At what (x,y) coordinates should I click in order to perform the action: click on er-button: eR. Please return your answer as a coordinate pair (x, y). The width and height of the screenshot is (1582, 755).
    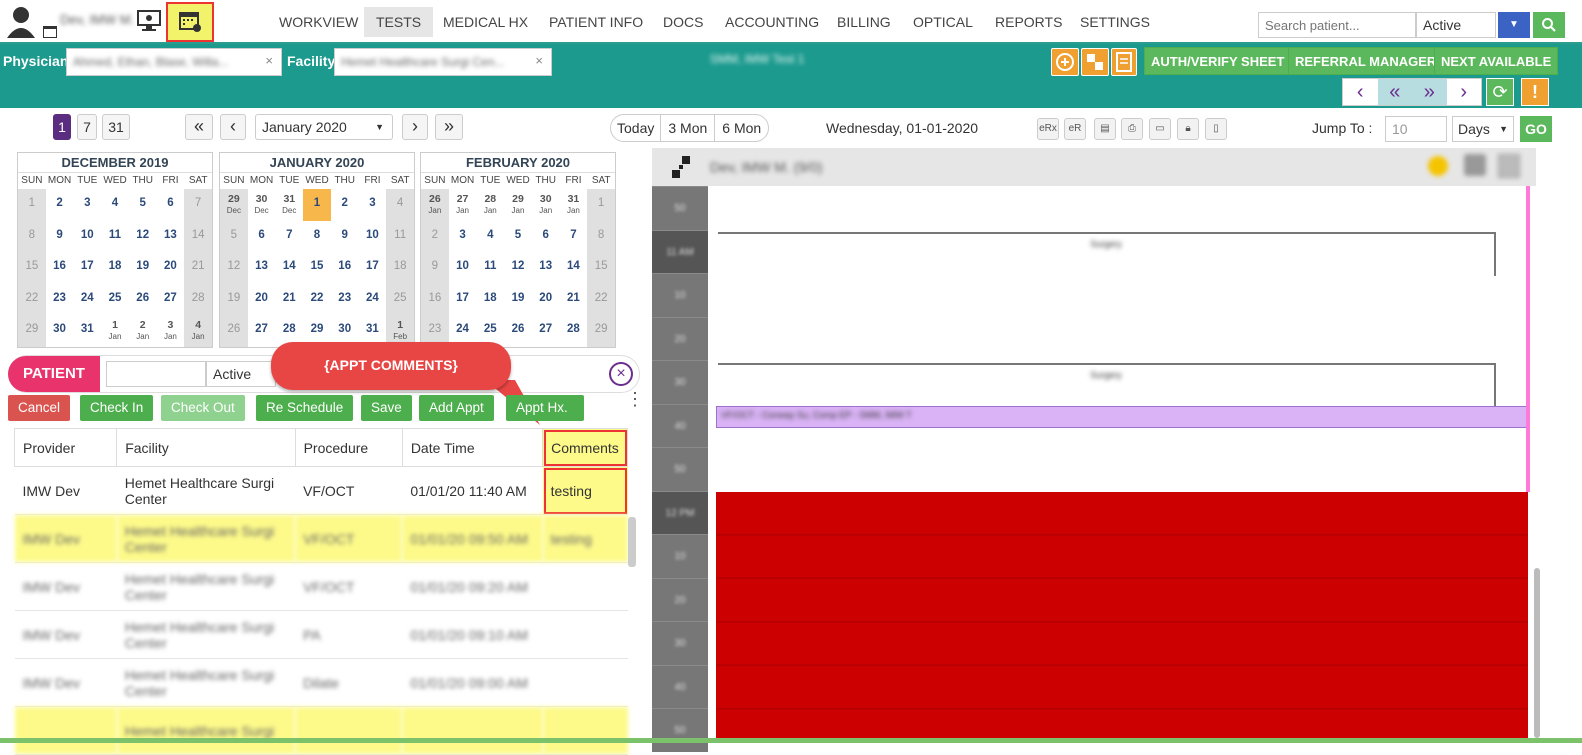
    Looking at the image, I should click on (1075, 129).